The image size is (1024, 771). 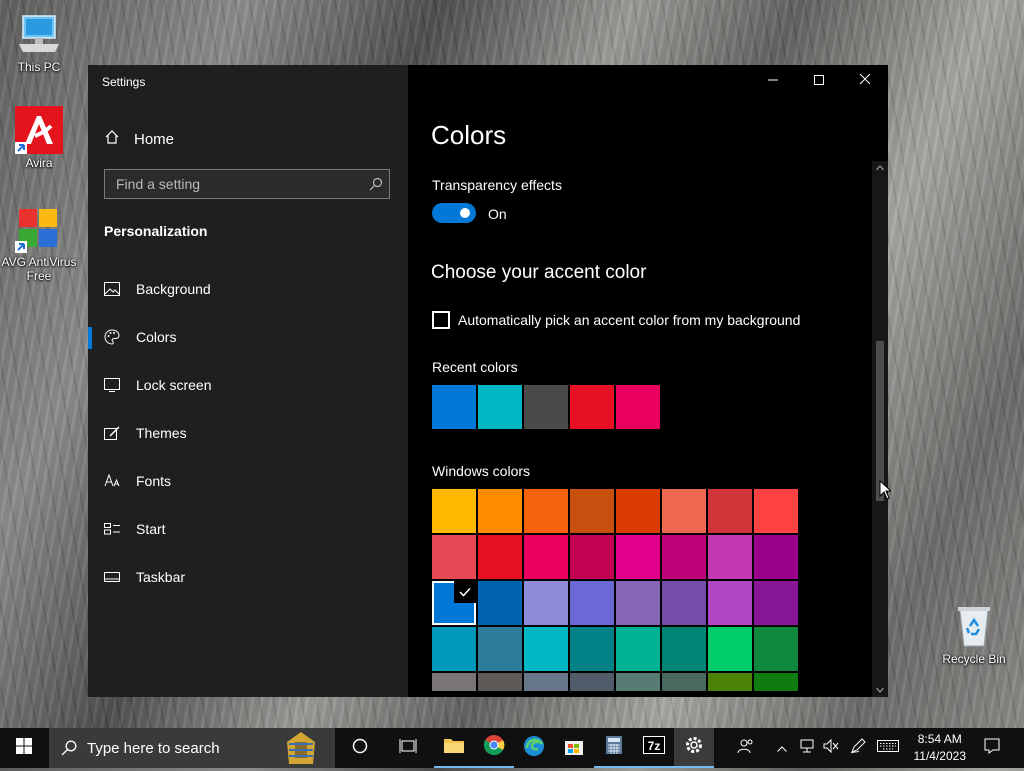 I want to click on action-center-button, so click(x=992, y=748).